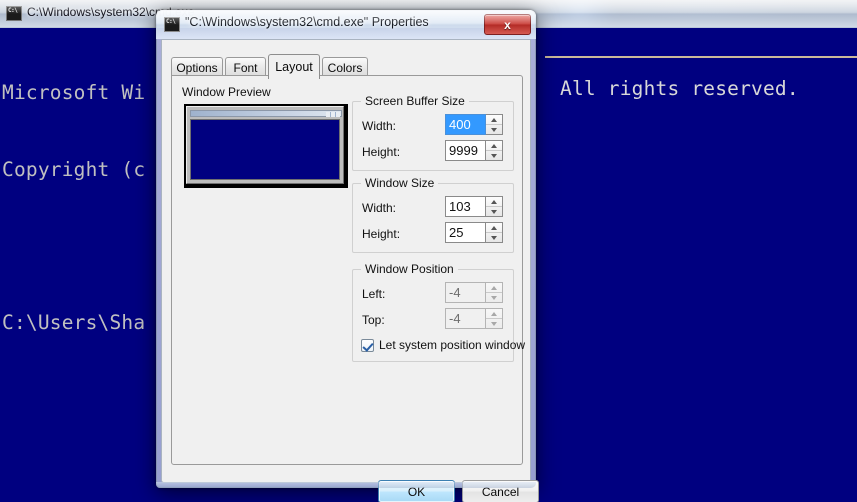  I want to click on console-line: C:\Users\Sha, so click(74, 322).